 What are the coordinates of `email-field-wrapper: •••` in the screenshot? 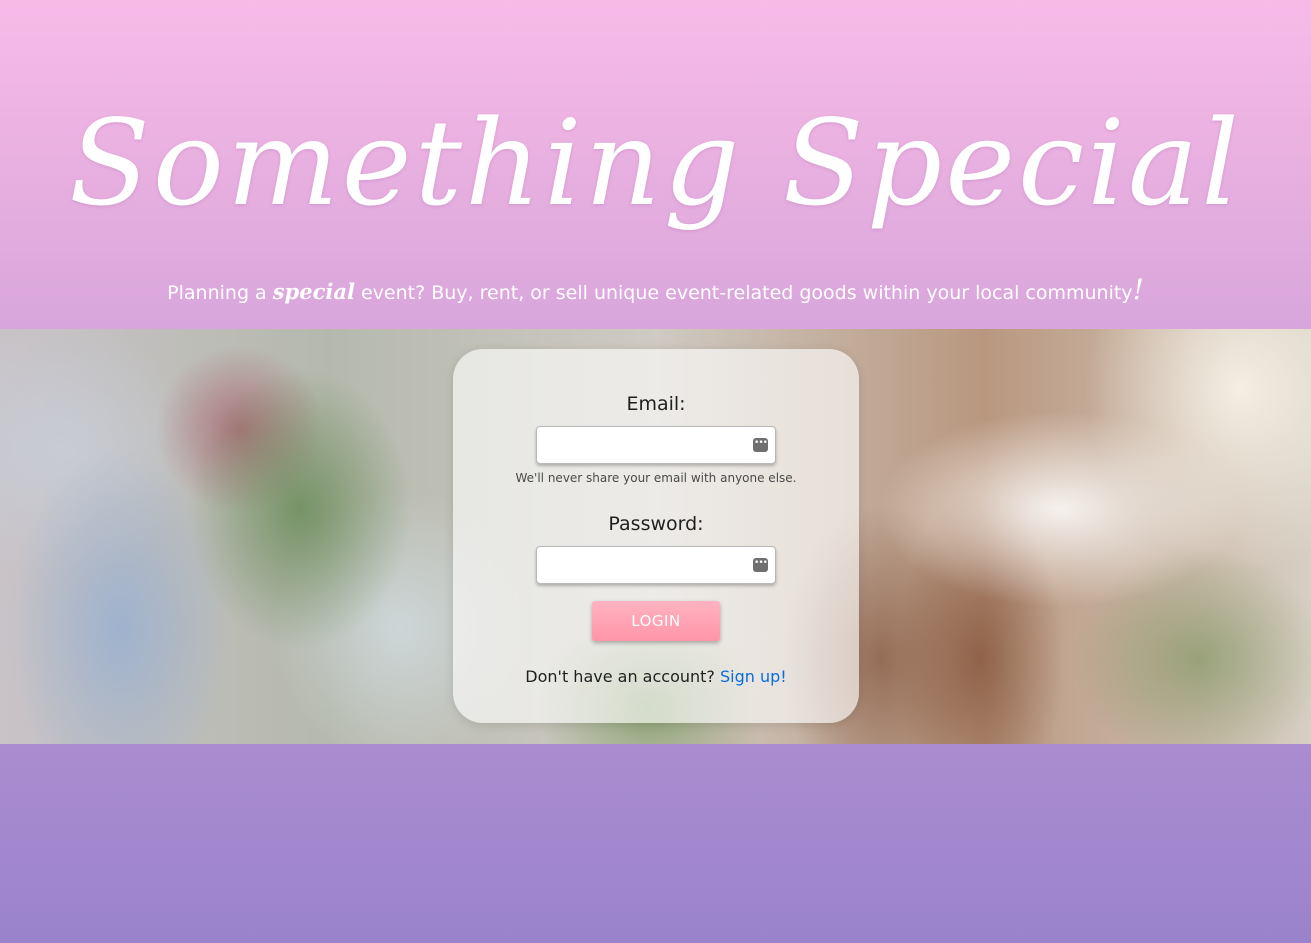 It's located at (656, 445).